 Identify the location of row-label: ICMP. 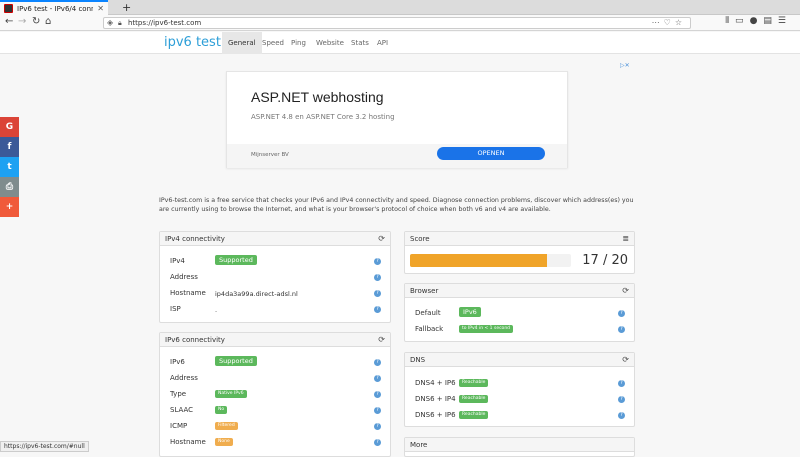
(179, 426).